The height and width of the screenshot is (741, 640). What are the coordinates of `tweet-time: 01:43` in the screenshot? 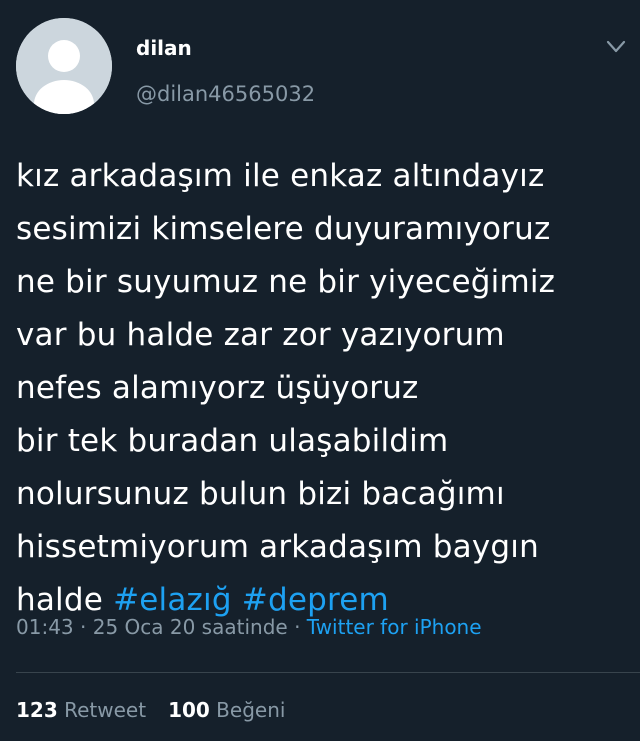 It's located at (45, 627).